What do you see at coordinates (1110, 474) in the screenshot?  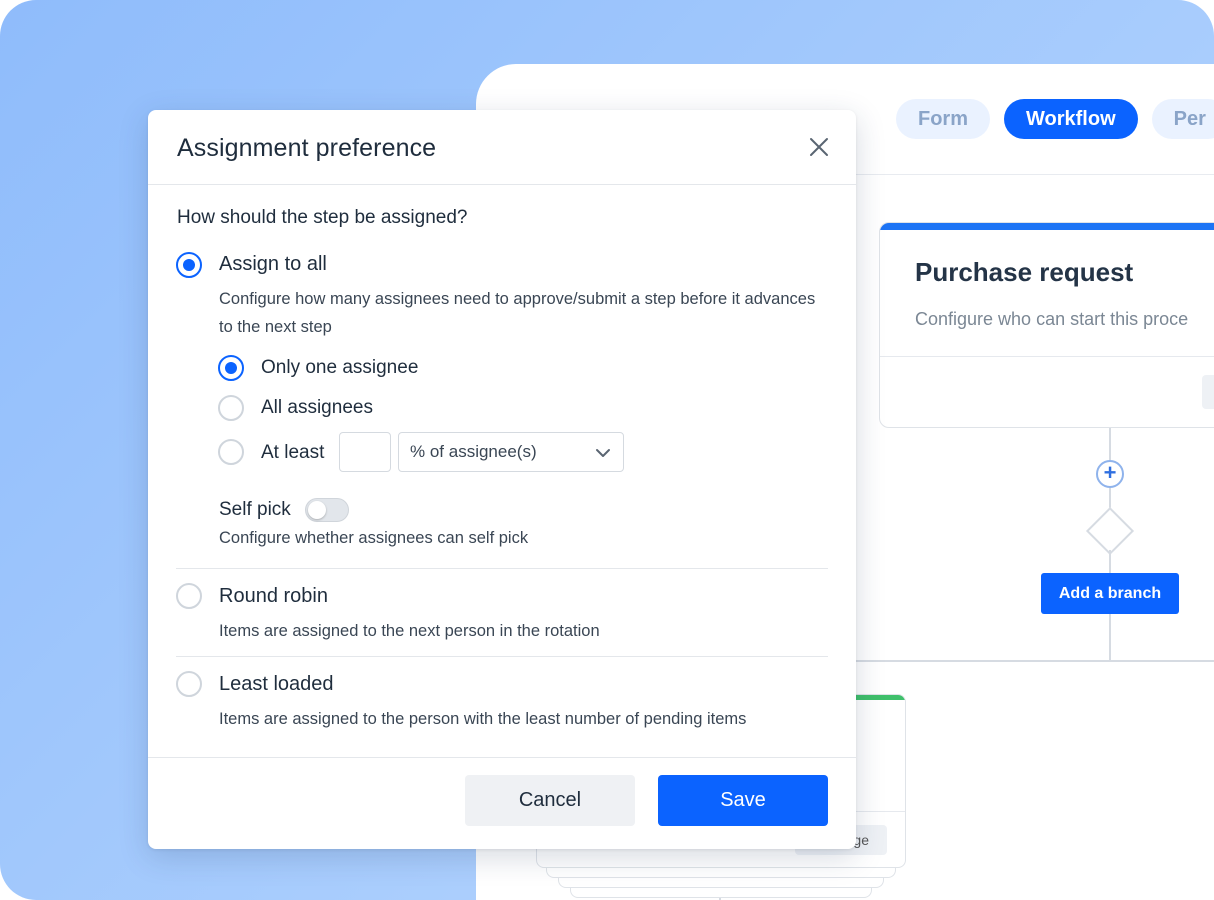 I see `add-step-icon: +` at bounding box center [1110, 474].